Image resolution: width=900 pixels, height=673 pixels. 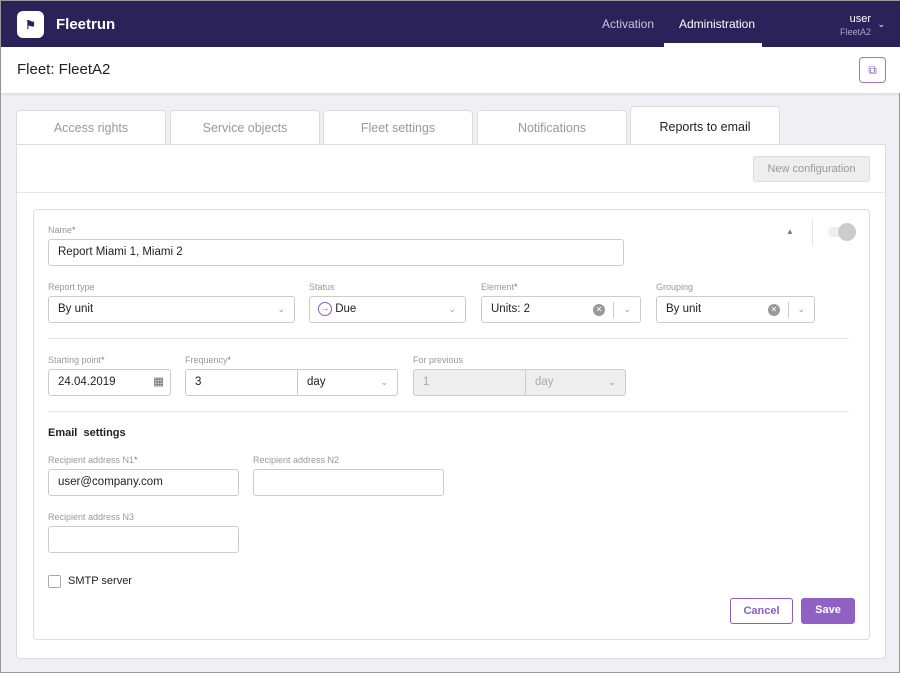 What do you see at coordinates (325, 308) in the screenshot?
I see `arrow-right-icon: →` at bounding box center [325, 308].